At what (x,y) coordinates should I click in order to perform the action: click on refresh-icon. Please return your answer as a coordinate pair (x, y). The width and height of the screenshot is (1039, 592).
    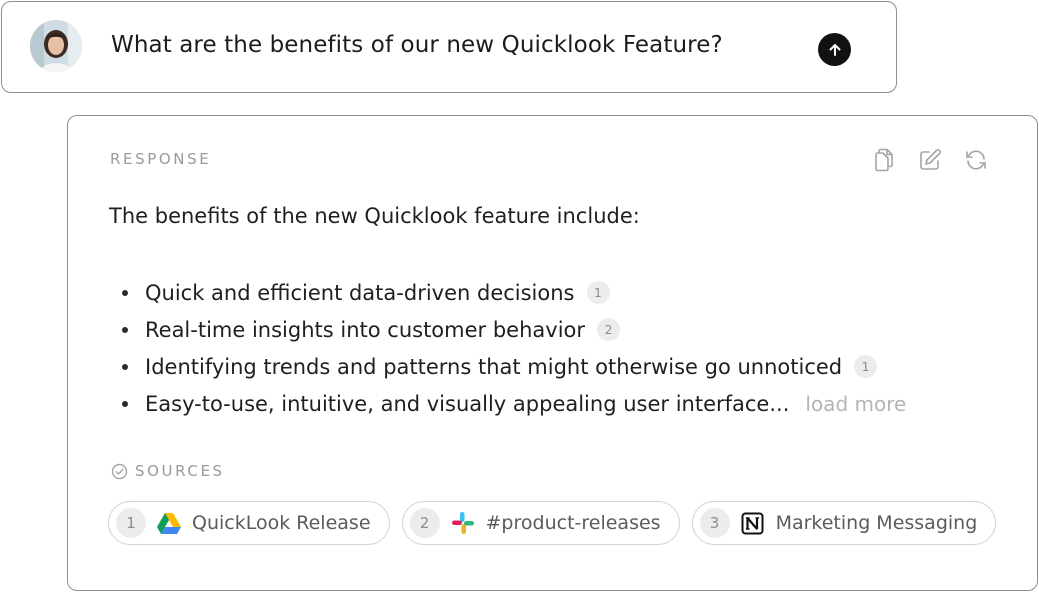
    Looking at the image, I should click on (976, 160).